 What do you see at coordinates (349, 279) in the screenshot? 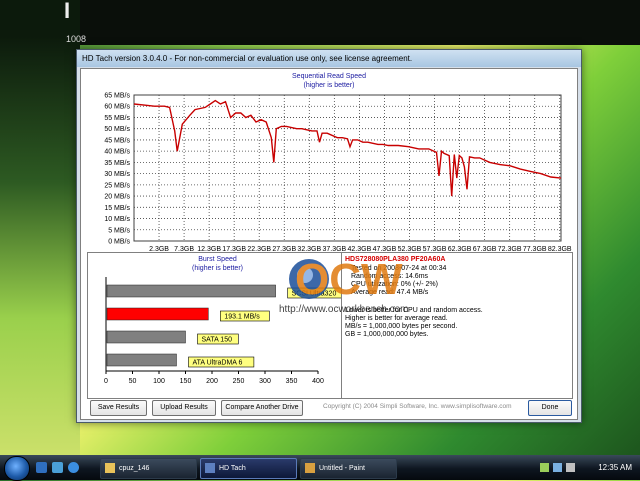
I see `watermark-logo: OCW` at bounding box center [349, 279].